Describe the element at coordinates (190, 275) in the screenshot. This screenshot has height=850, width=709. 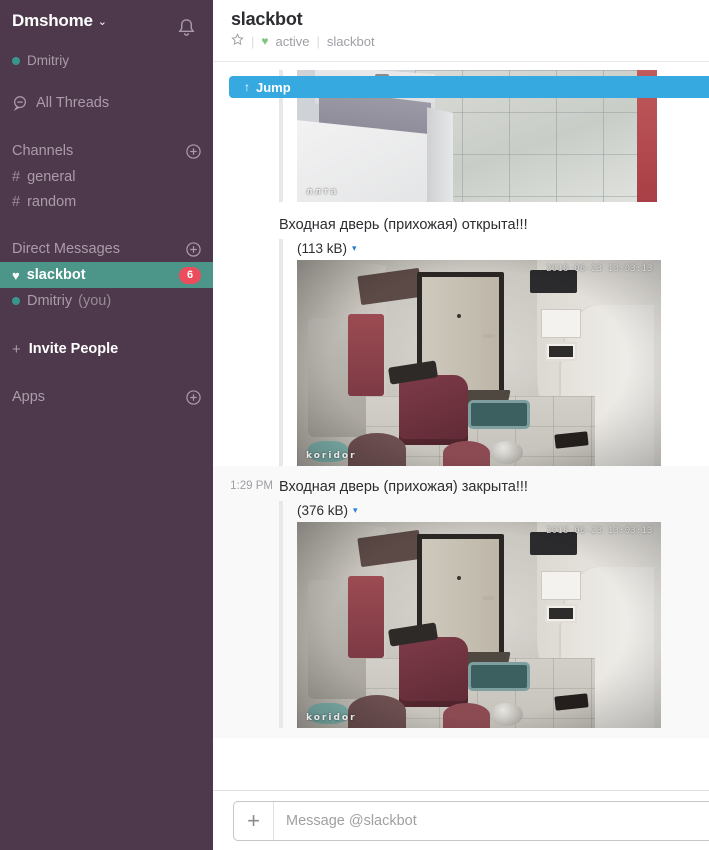
I see `unread-badge: 6` at that location.